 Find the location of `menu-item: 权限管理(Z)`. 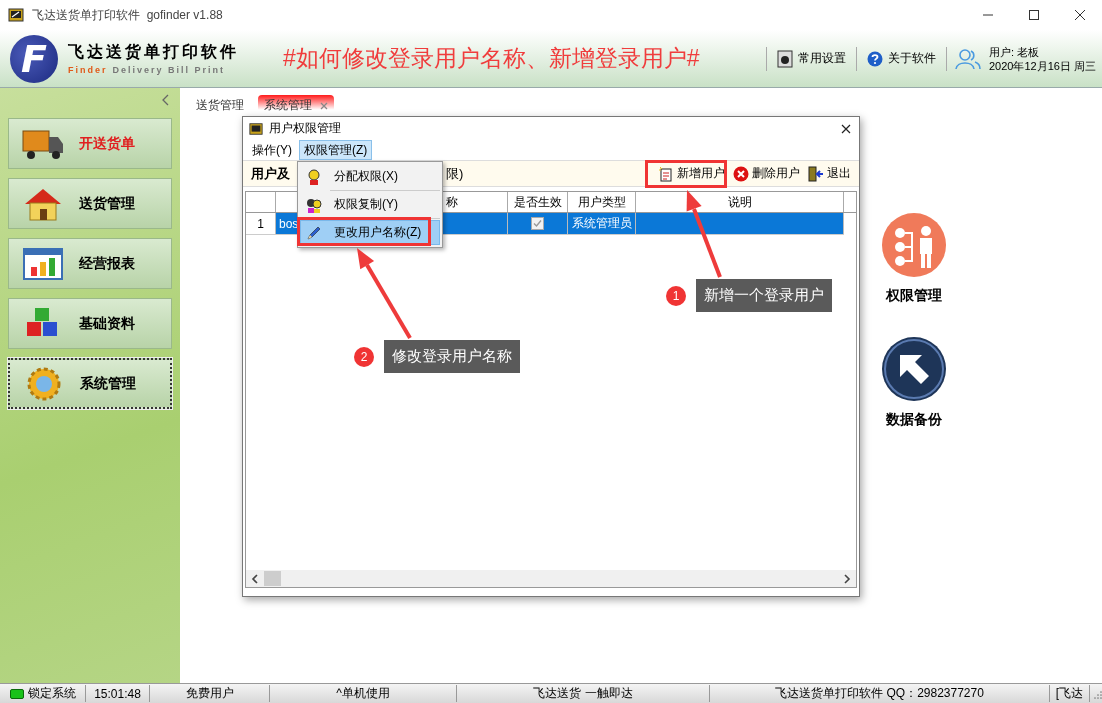

menu-item: 权限管理(Z) is located at coordinates (336, 150).